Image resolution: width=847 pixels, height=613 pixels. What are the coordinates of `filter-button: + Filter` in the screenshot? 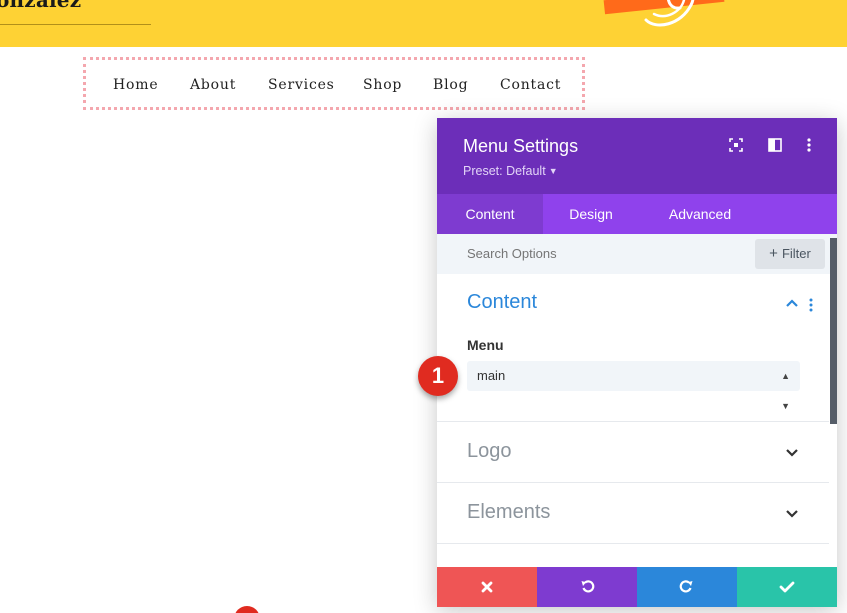 It's located at (790, 254).